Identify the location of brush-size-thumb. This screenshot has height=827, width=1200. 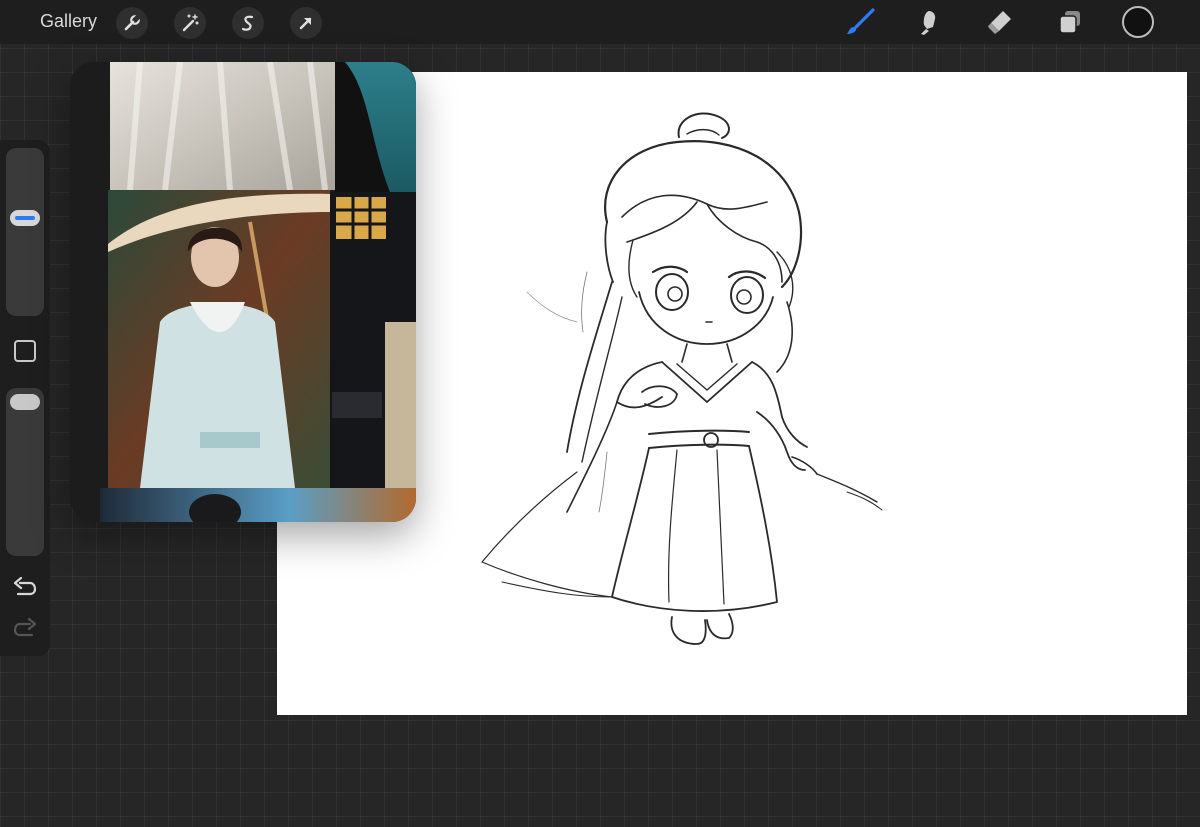
(25, 218).